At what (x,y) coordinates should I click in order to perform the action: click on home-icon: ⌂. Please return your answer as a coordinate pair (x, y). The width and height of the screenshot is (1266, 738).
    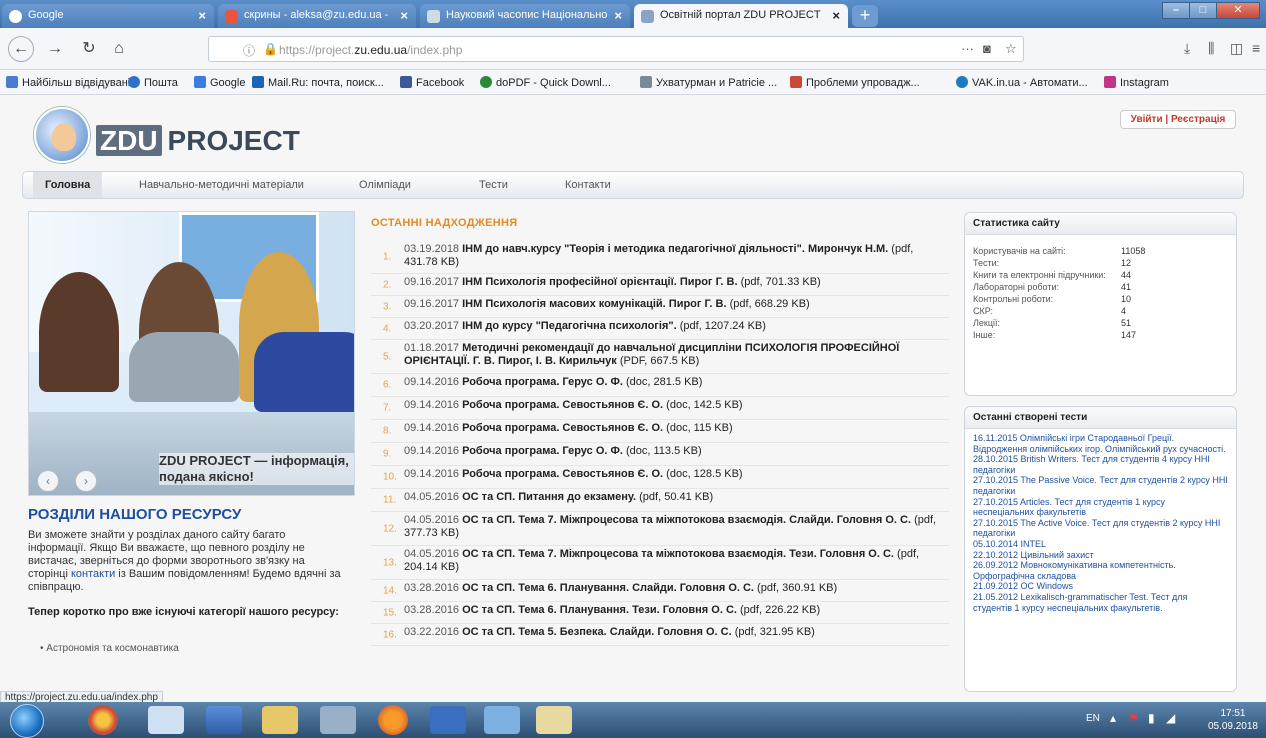
    Looking at the image, I should click on (119, 49).